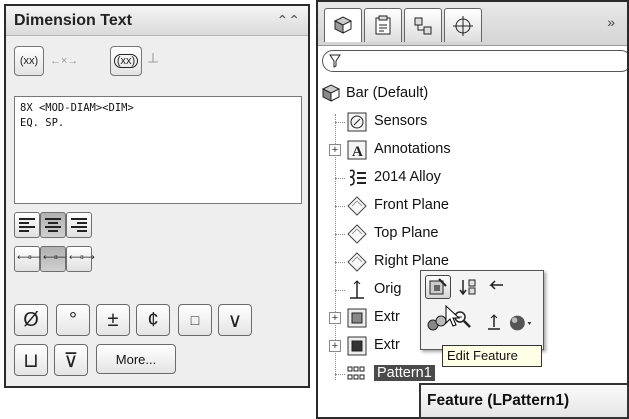 The image size is (629, 419). Describe the element at coordinates (406, 233) in the screenshot. I see `tree-item-label: Top Plane` at that location.